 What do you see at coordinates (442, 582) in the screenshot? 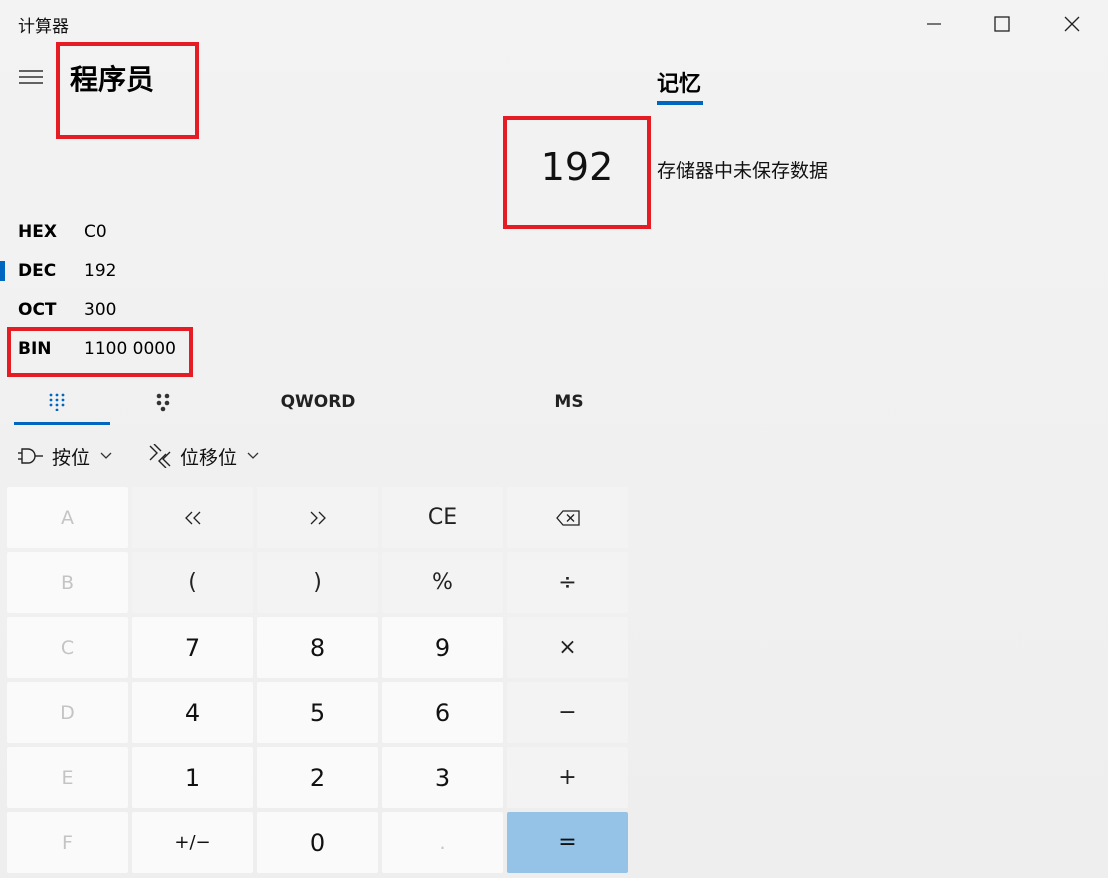
I see `key-percent: %` at bounding box center [442, 582].